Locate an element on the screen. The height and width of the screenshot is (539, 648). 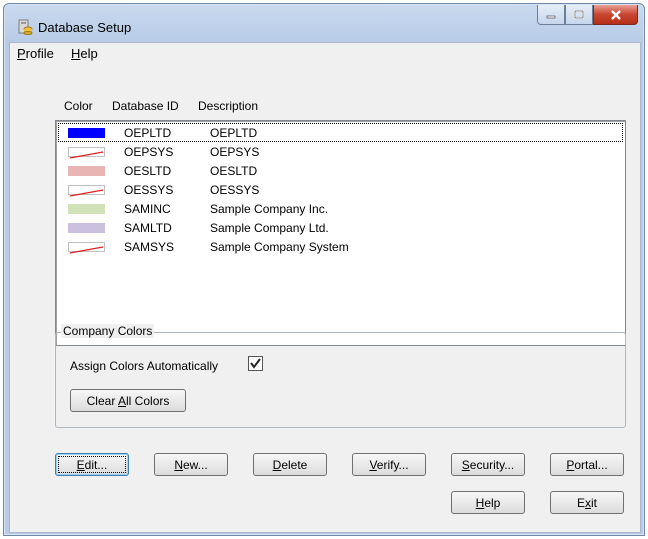
window-title: Database Setup is located at coordinates (85, 27).